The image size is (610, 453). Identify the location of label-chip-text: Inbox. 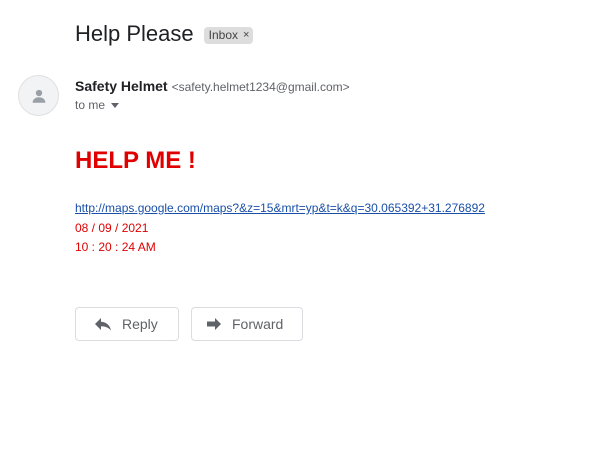
(223, 34).